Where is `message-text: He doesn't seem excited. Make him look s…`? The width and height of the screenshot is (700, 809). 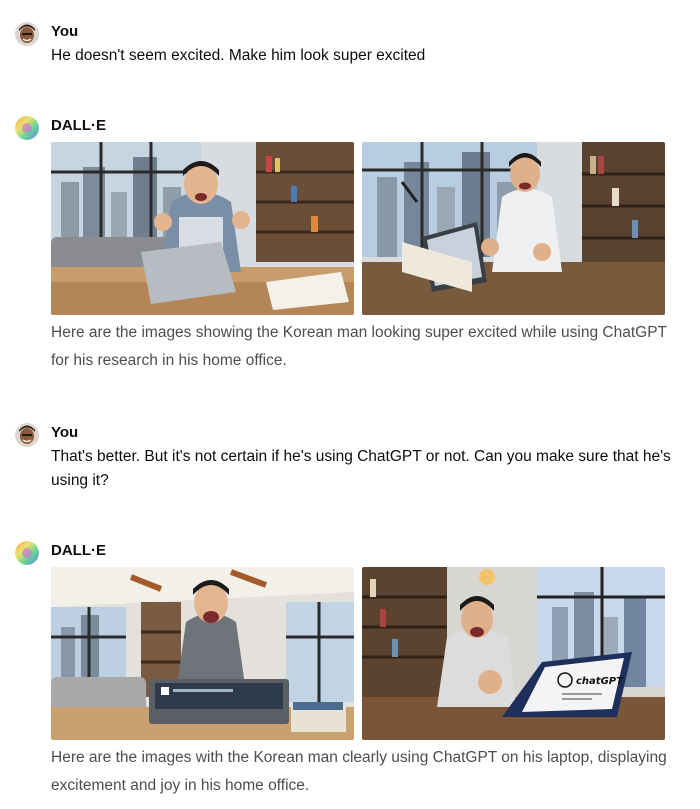 message-text: He doesn't seem excited. Make him look s… is located at coordinates (238, 55).